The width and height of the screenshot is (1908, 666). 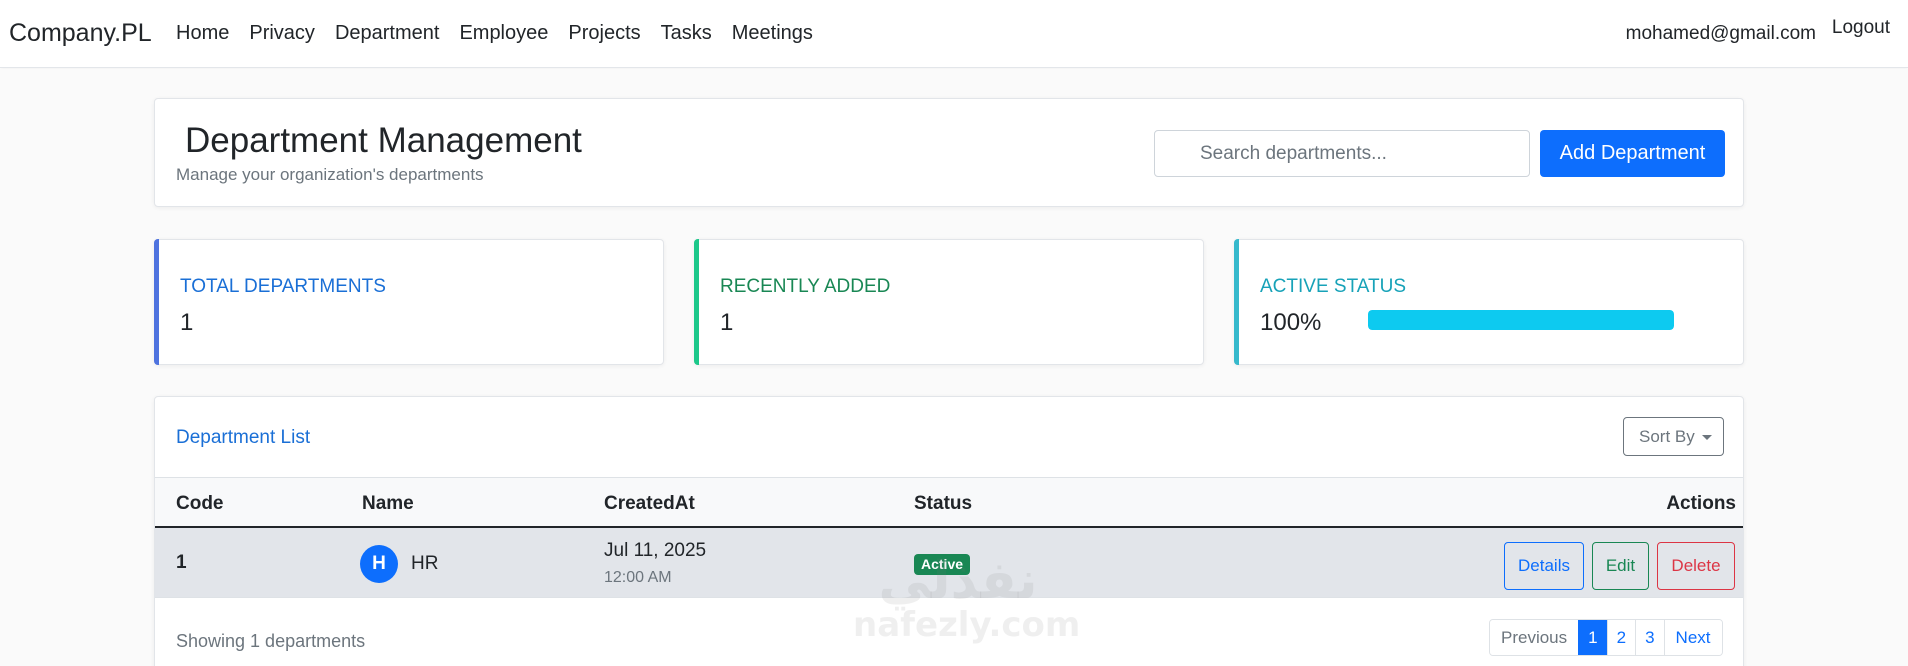 What do you see at coordinates (1333, 286) in the screenshot?
I see `stat-label-active: ACTIVE STATUS` at bounding box center [1333, 286].